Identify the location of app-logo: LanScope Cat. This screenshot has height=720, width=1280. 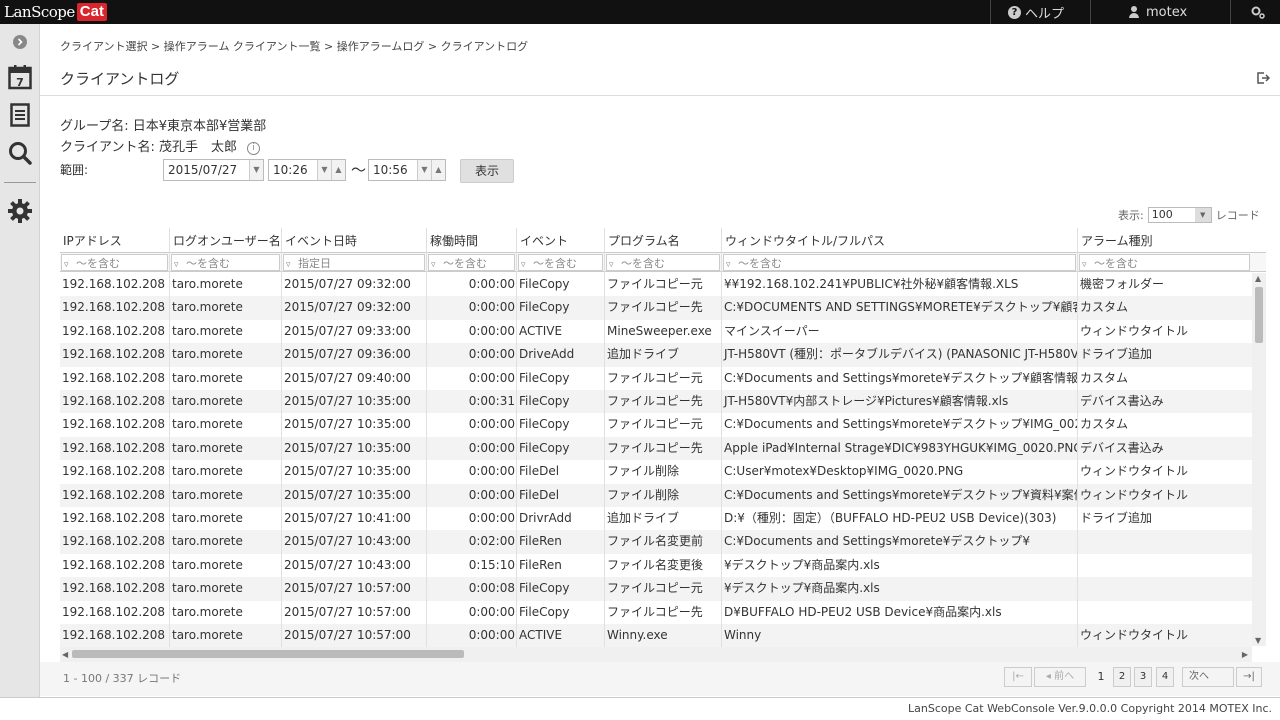
(55, 12).